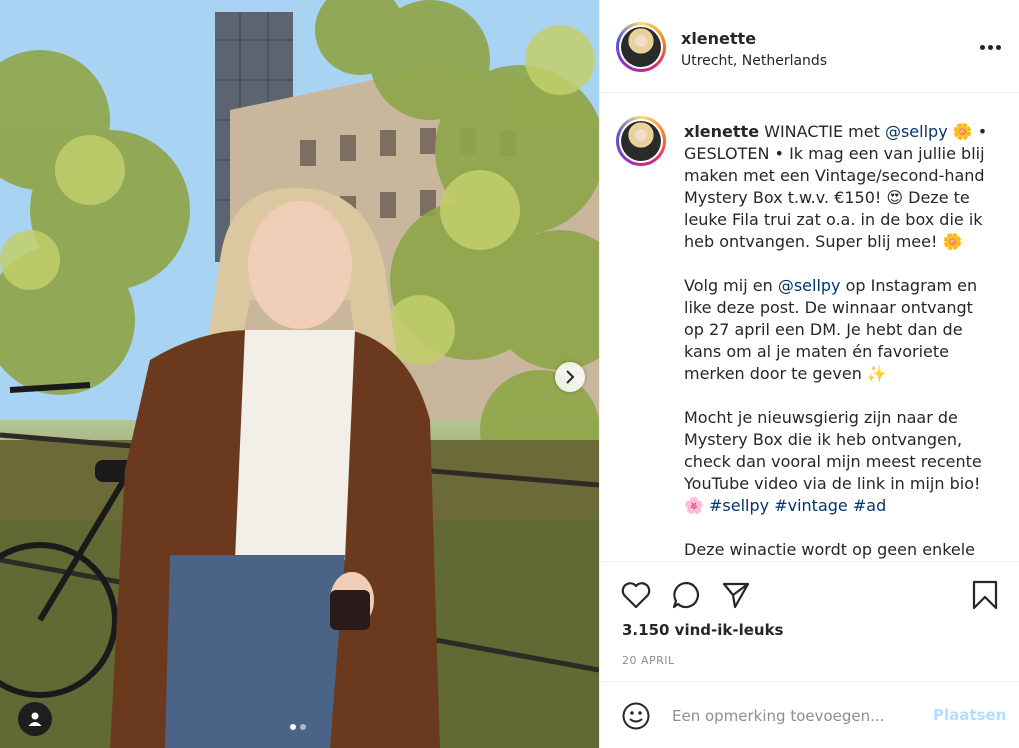  Describe the element at coordinates (721, 131) in the screenshot. I see `caption-username: xlenette` at that location.